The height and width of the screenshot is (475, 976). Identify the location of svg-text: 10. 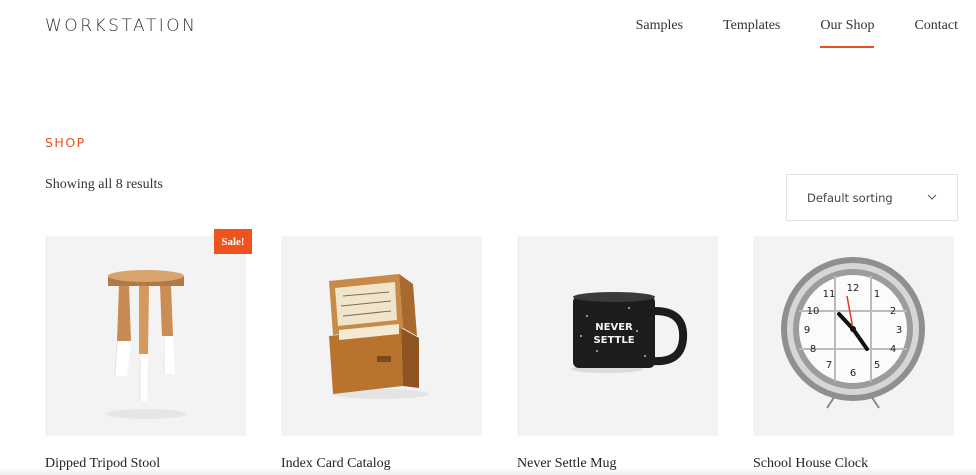
(813, 311).